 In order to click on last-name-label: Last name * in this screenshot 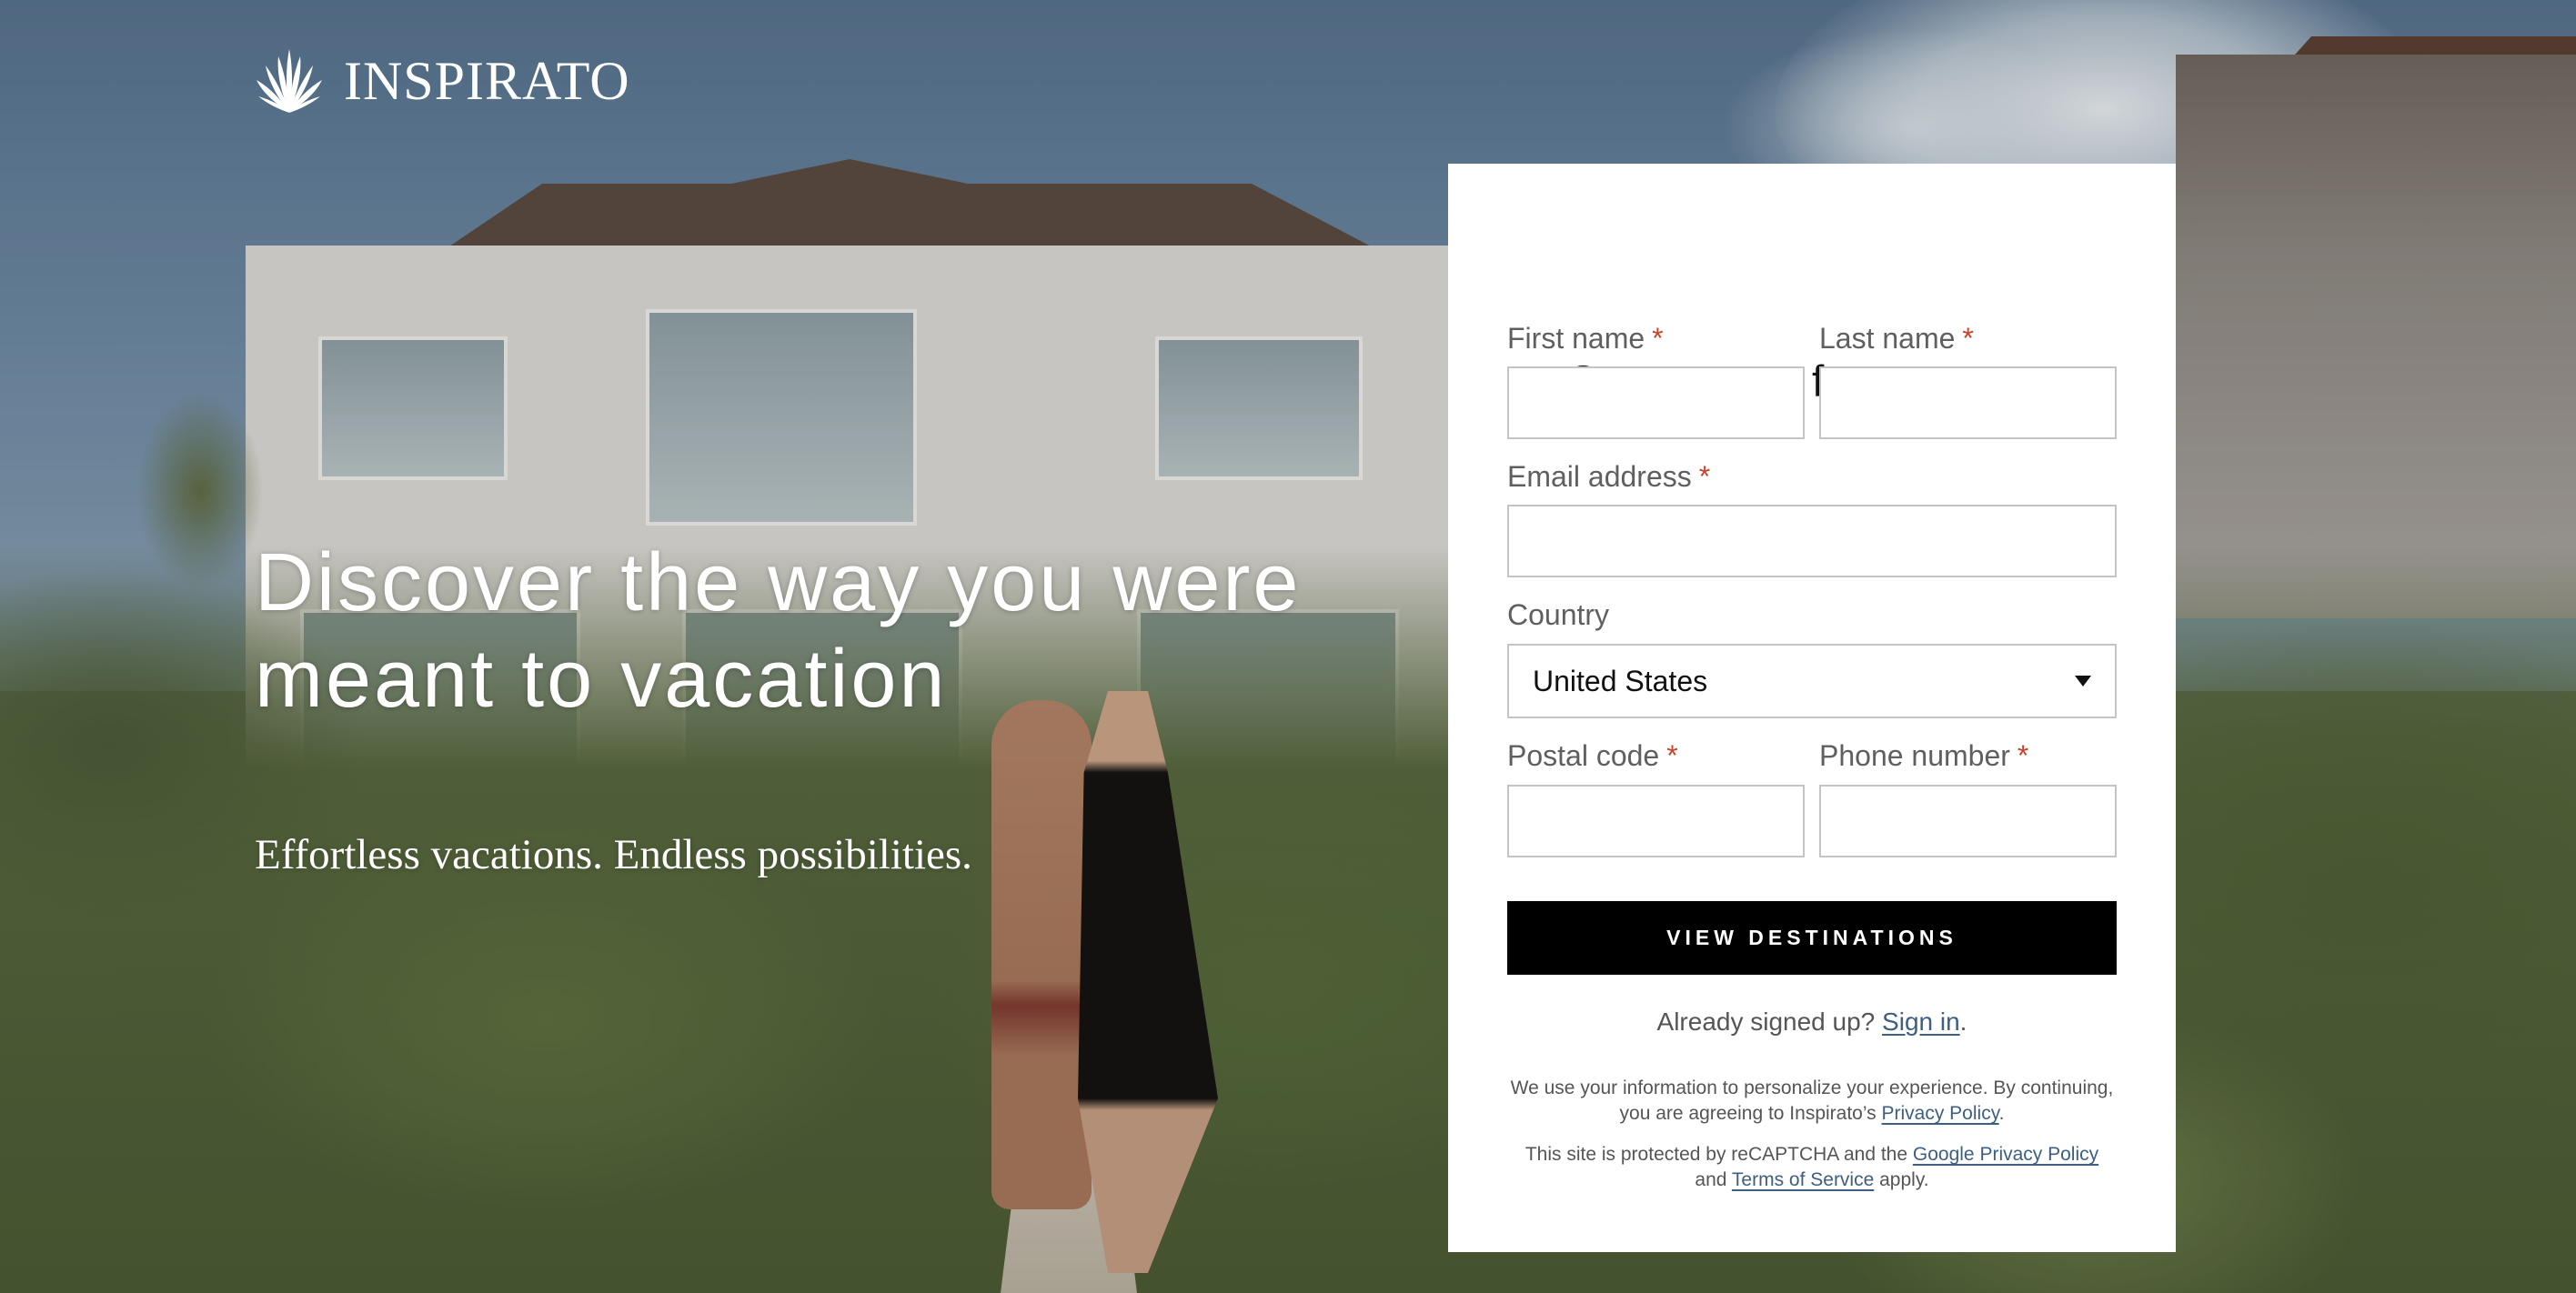, I will do `click(1968, 338)`.